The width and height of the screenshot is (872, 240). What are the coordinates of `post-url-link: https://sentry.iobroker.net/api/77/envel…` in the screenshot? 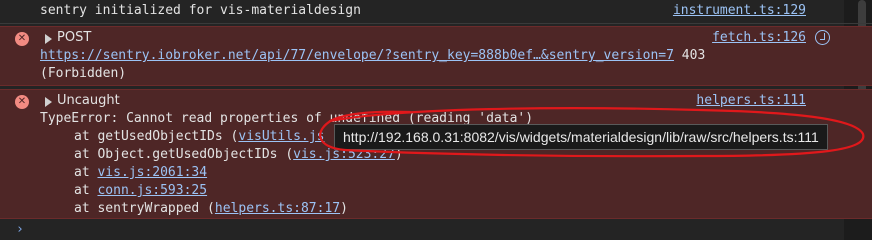 It's located at (357, 55).